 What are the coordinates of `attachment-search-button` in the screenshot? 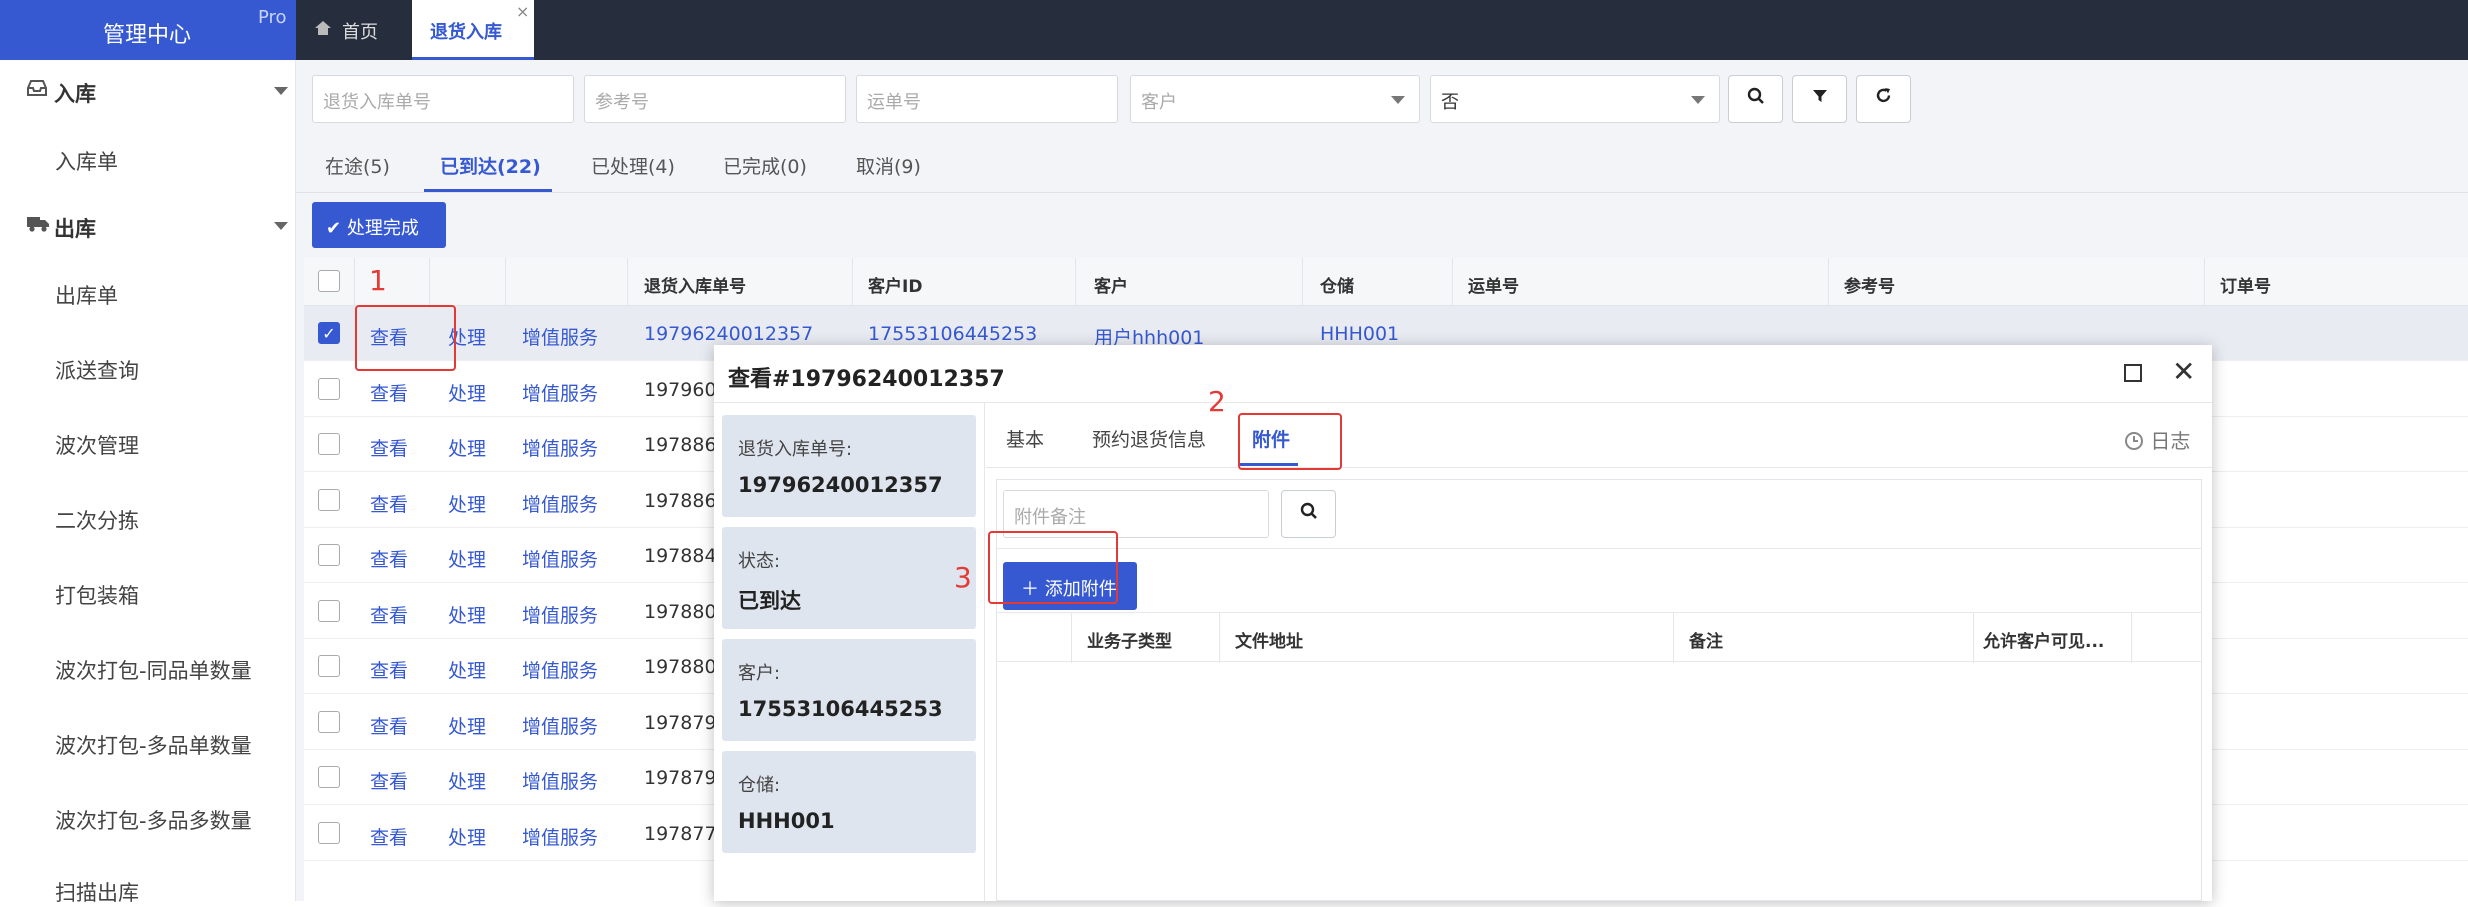 It's located at (1308, 514).